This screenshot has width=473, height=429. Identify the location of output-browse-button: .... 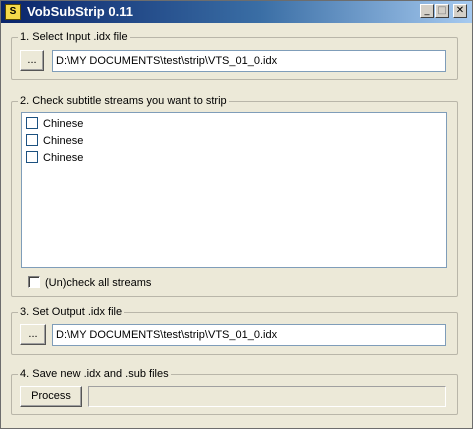
(33, 334).